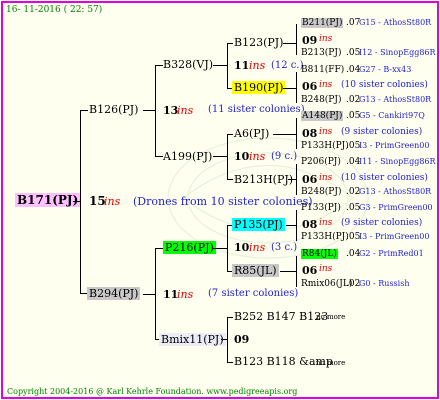  I want to click on g5-origin-code: I12 - SinopEgg86R, so click(397, 52).